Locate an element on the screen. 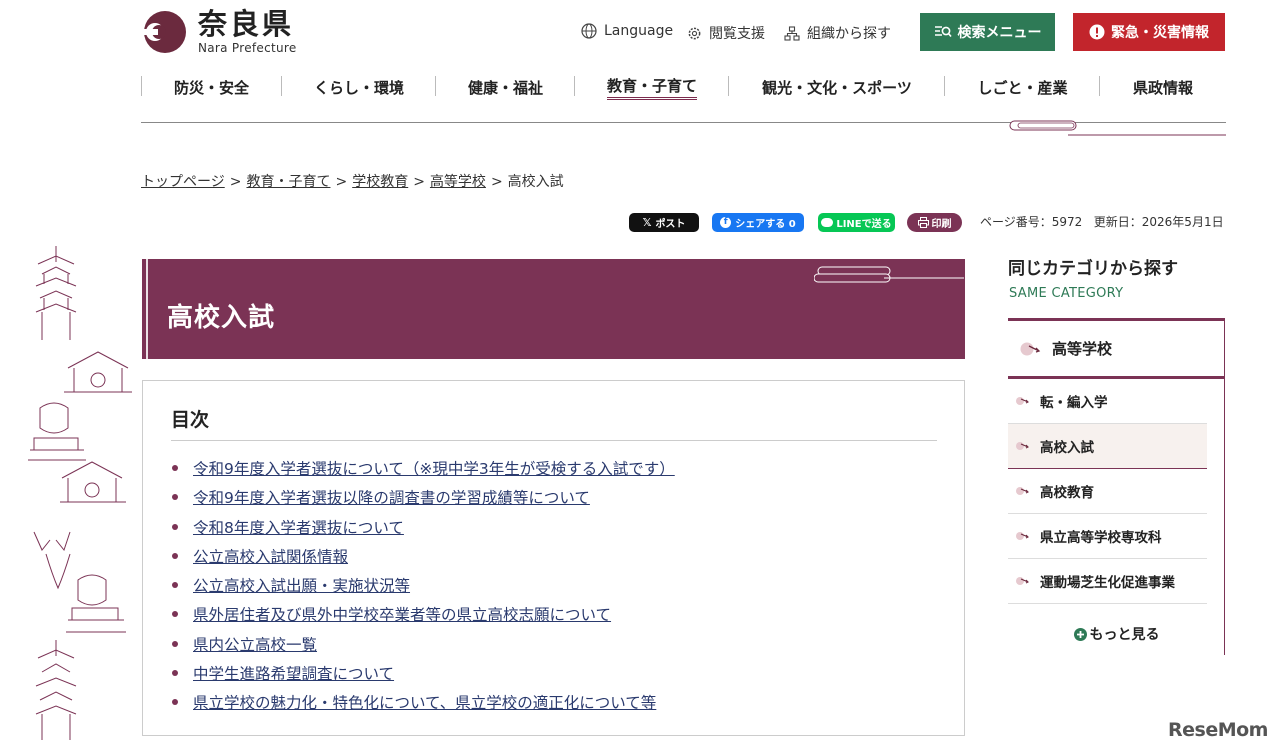  list-item: 県立学校の魅力化・特色化について、県立学校の適正化について等 is located at coordinates (423, 705).